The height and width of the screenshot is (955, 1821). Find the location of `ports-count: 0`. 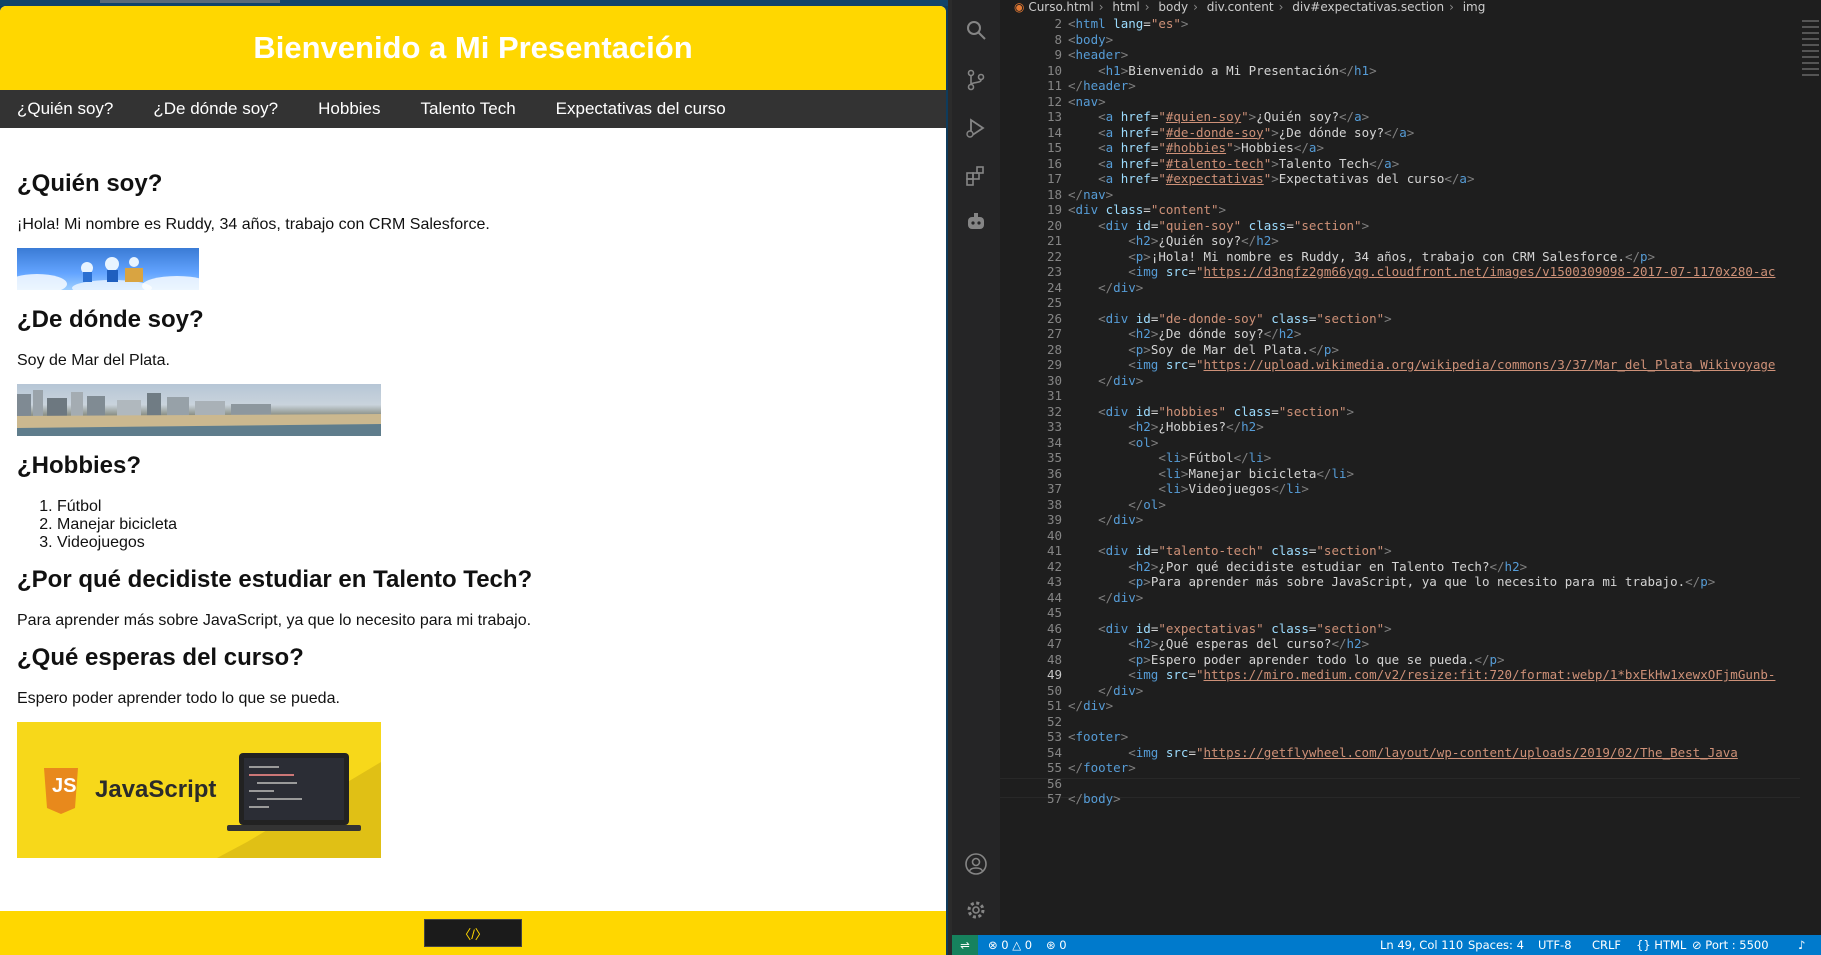

ports-count: 0 is located at coordinates (1063, 945).